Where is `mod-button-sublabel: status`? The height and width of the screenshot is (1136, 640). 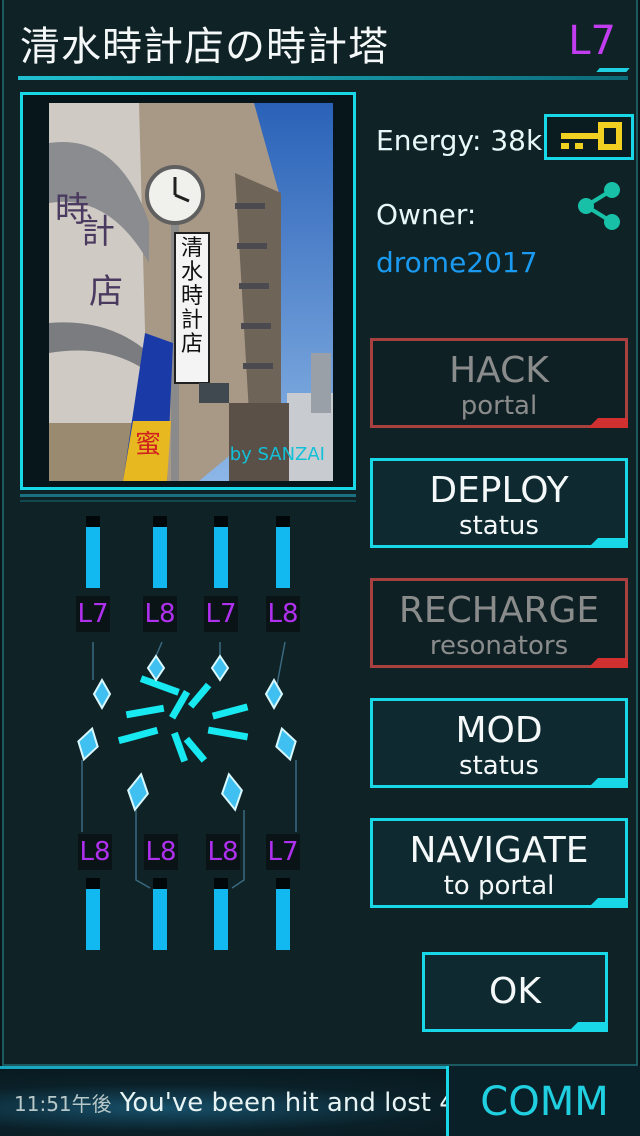
mod-button-sublabel: status is located at coordinates (499, 766).